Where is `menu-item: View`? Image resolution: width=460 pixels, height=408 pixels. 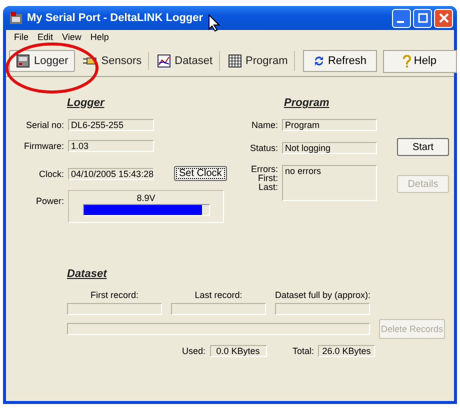
menu-item: View is located at coordinates (72, 38).